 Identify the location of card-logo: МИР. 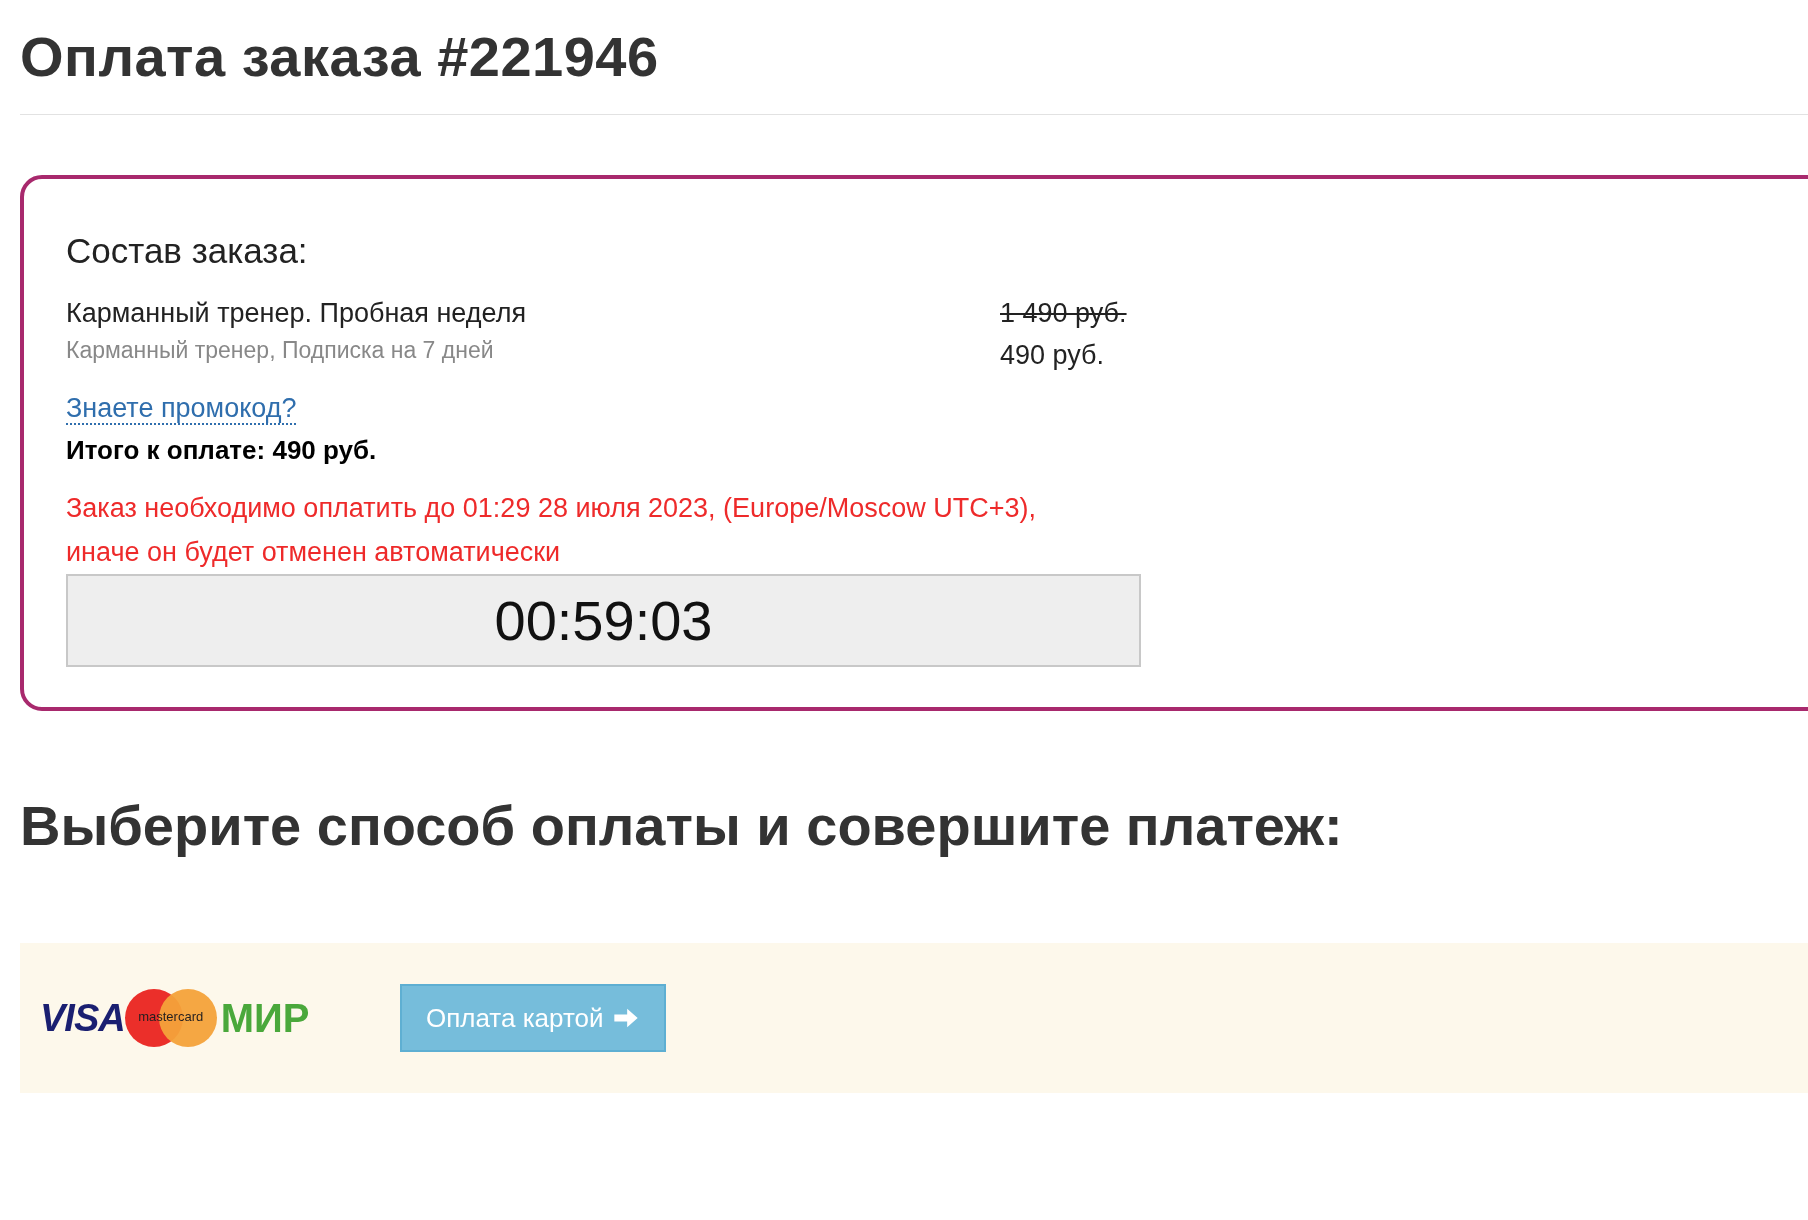
(265, 1018).